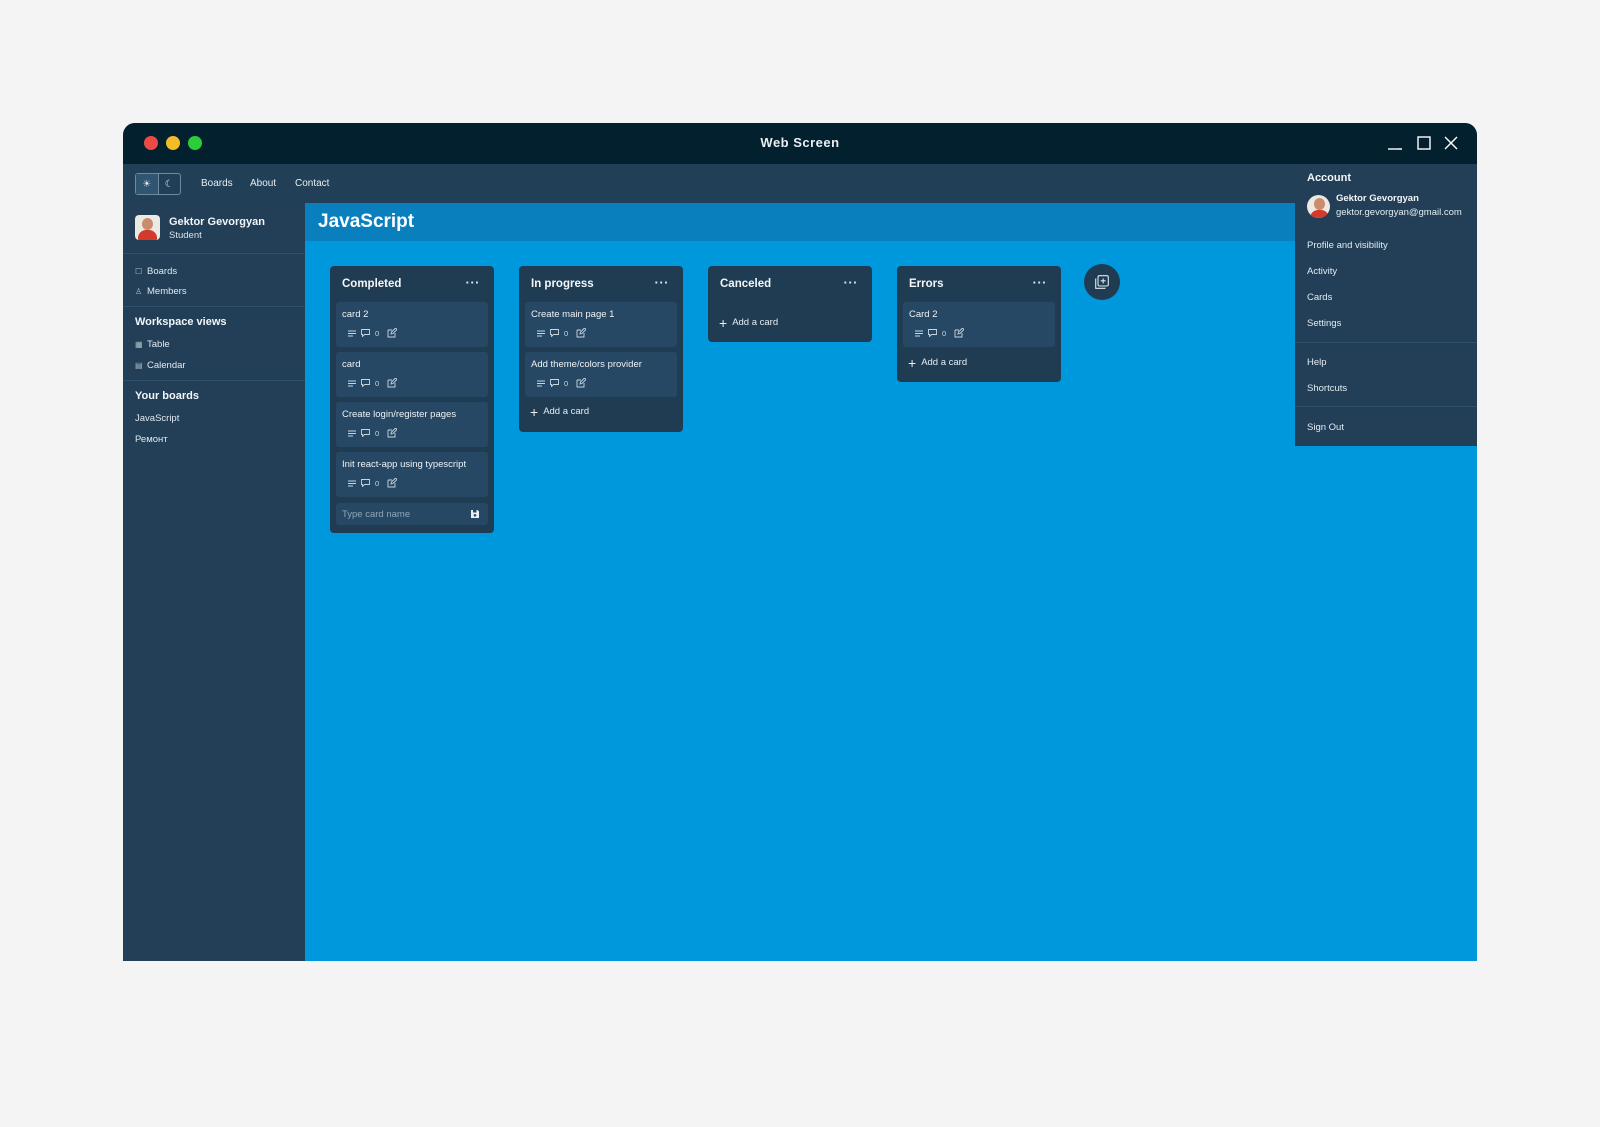 This screenshot has height=1127, width=1600. Describe the element at coordinates (562, 284) in the screenshot. I see `list-title: In progress` at that location.